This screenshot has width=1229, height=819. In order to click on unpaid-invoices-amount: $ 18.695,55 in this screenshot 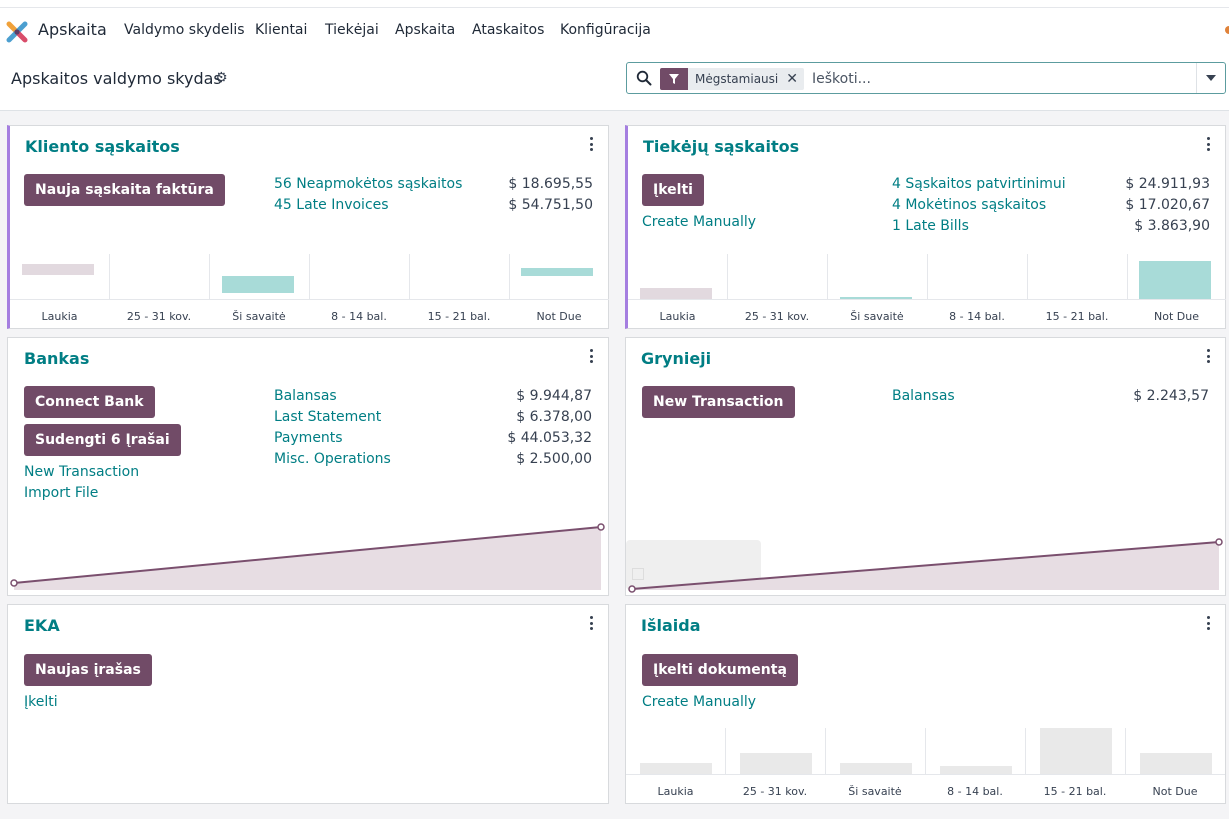, I will do `click(550, 184)`.